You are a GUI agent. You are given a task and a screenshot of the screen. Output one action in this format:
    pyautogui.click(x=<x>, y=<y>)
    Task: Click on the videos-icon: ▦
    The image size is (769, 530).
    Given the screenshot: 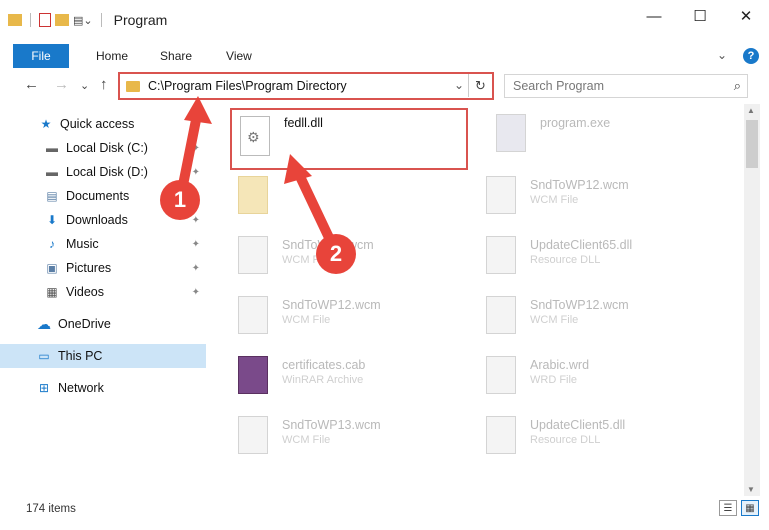 What is the action you would take?
    pyautogui.click(x=52, y=292)
    